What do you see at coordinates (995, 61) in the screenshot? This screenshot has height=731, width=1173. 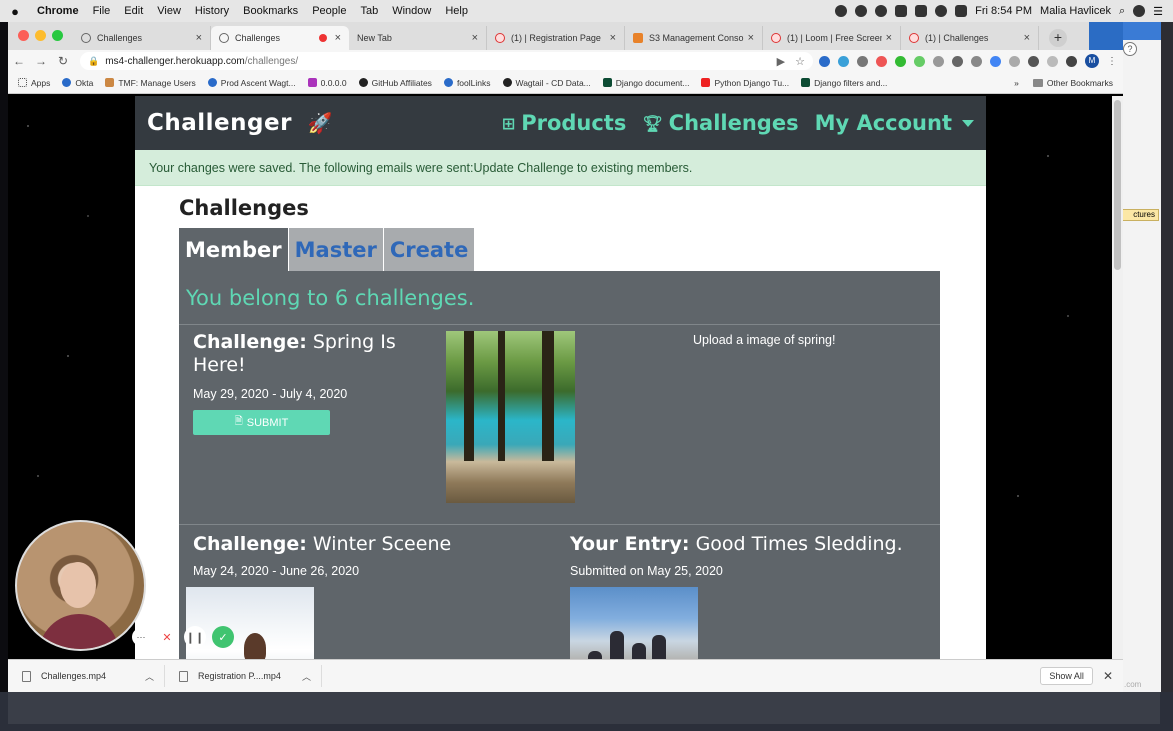 I see `drive-icon` at bounding box center [995, 61].